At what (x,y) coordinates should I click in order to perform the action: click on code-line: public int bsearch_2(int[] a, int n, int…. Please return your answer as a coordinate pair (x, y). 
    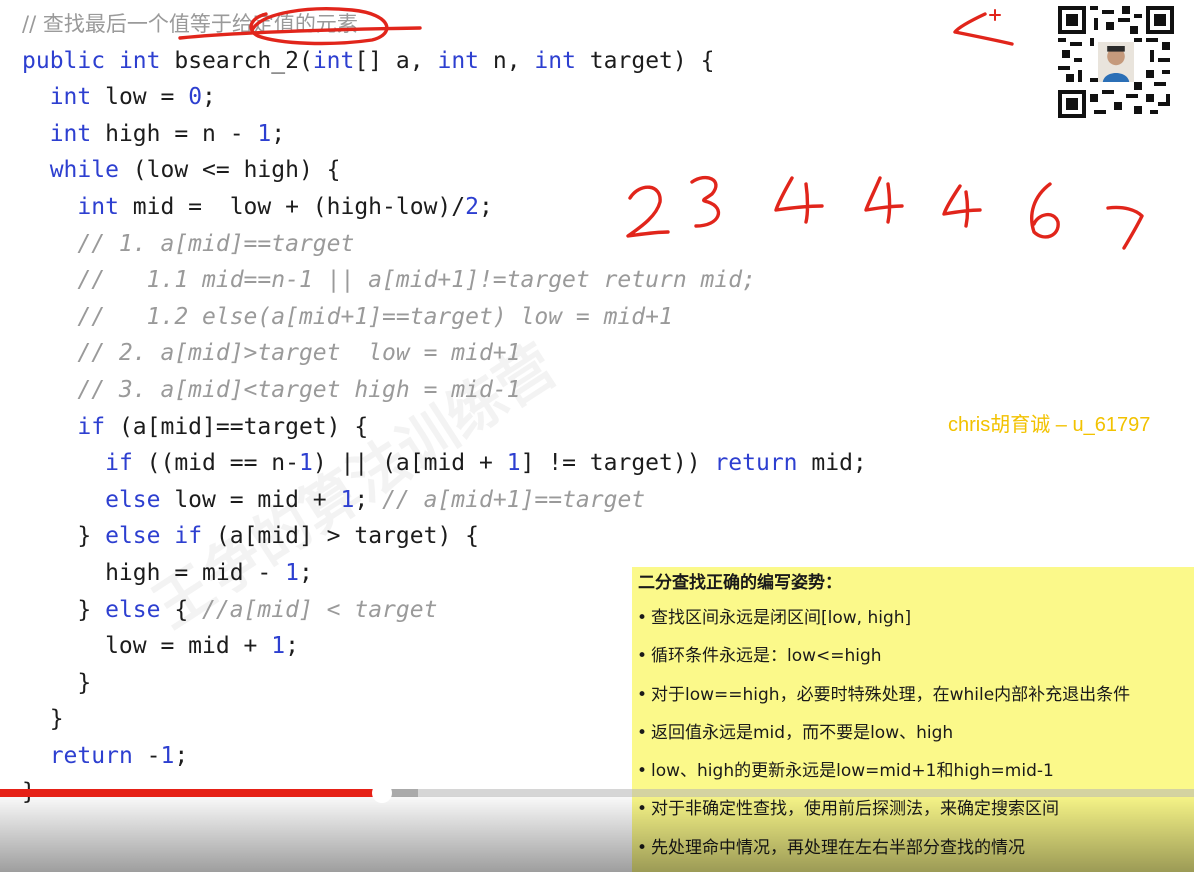
    Looking at the image, I should click on (444, 61).